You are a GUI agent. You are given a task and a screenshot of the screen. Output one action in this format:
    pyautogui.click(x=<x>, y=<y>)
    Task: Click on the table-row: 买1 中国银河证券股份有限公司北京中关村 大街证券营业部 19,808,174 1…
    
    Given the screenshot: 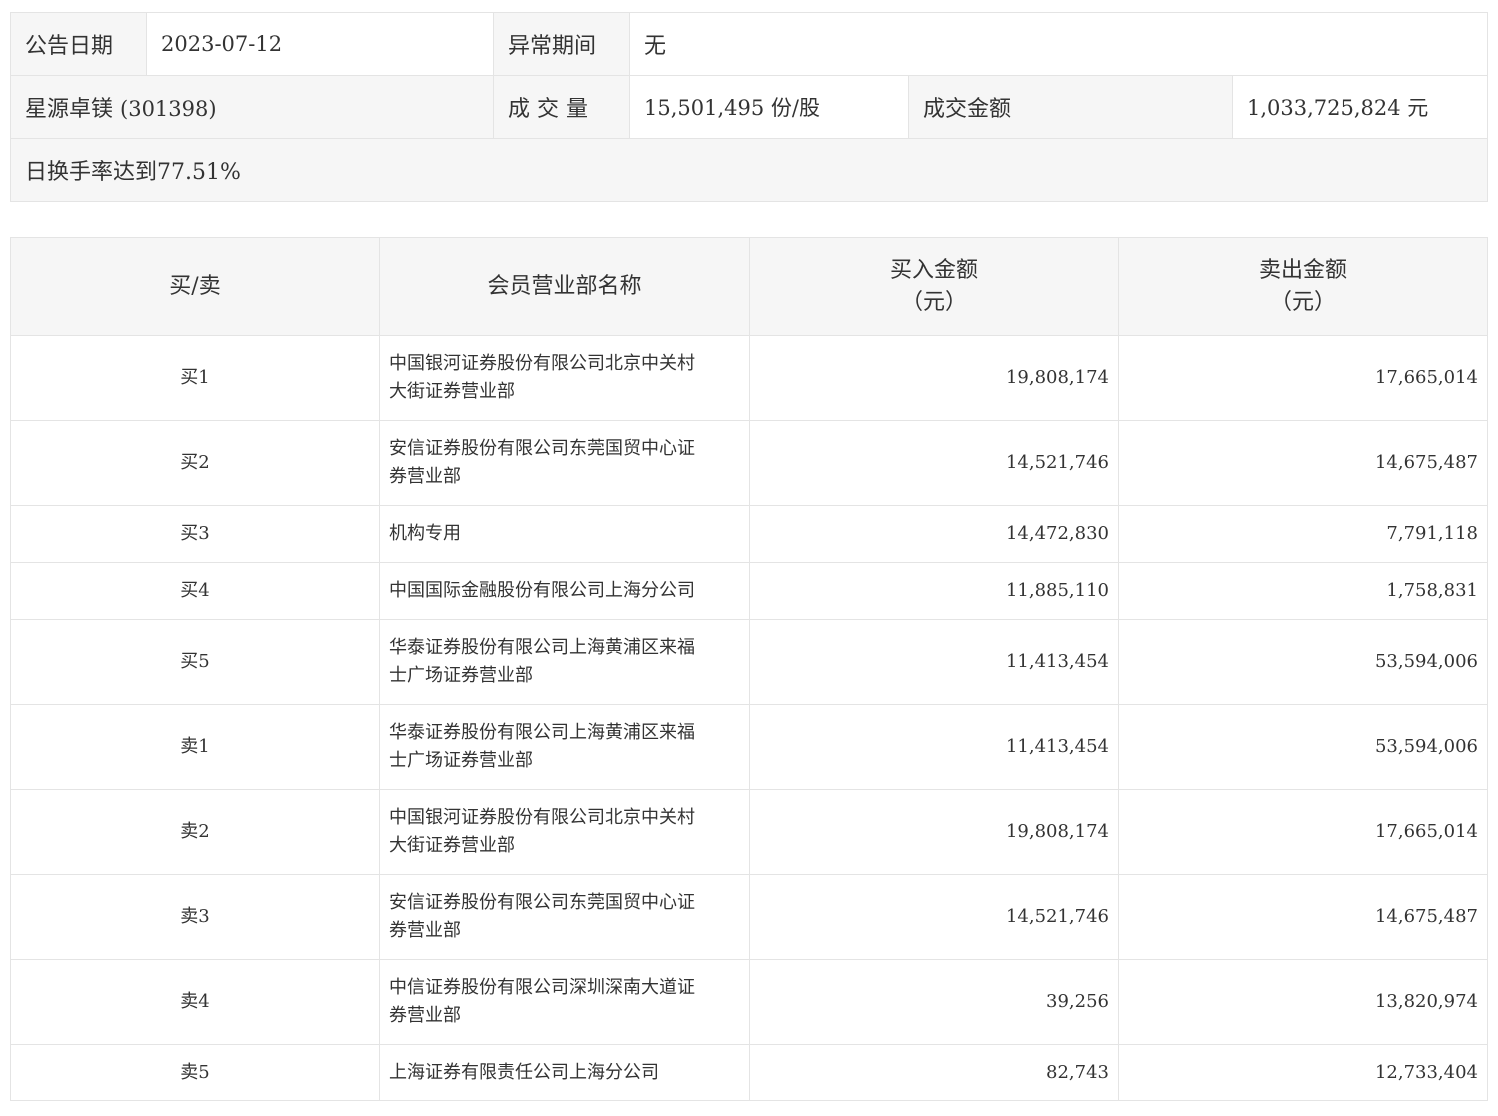 What is the action you would take?
    pyautogui.click(x=749, y=378)
    